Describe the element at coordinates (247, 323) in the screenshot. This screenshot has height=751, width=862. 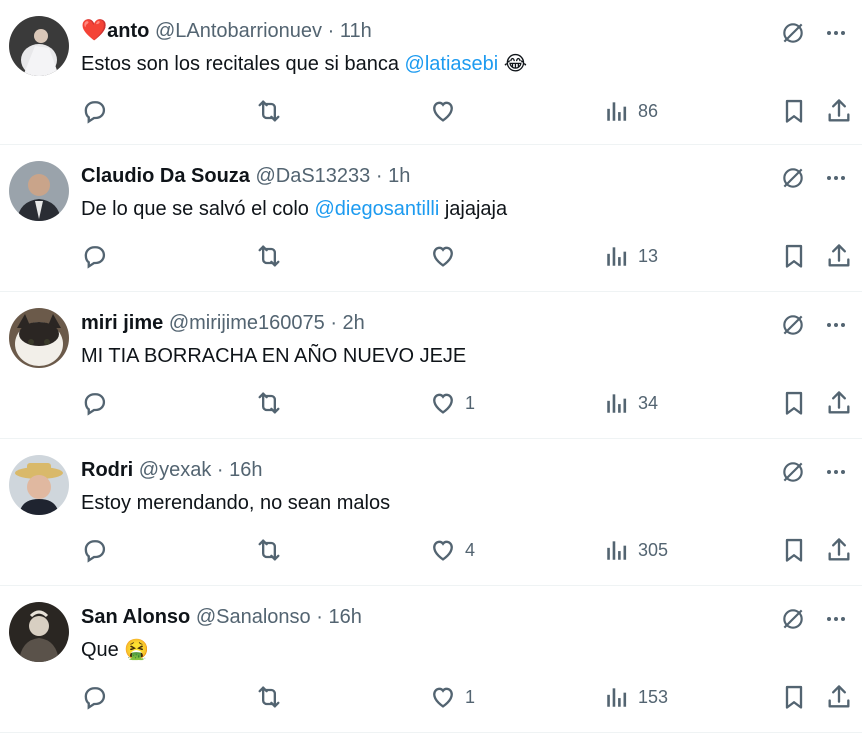
I see `user-handle: @mirijime160075` at that location.